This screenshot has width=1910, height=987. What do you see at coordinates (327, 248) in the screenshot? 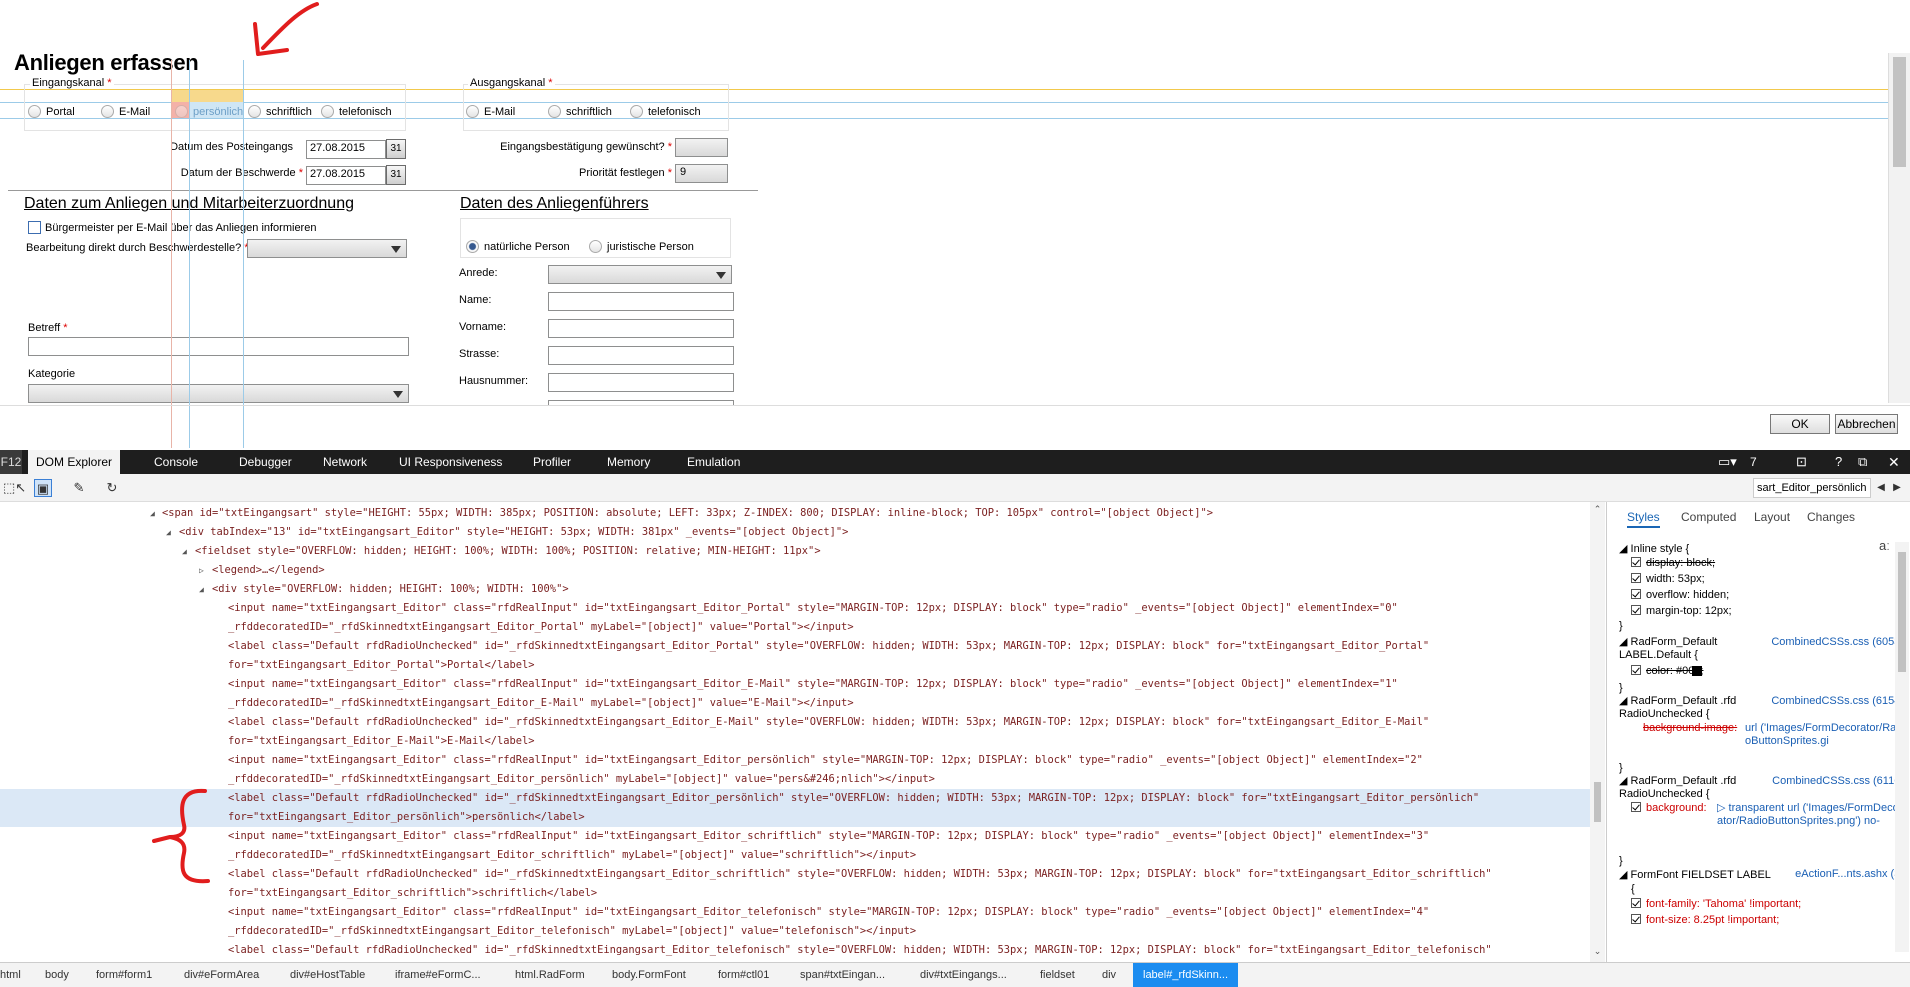
I see `bearbeitung-select` at bounding box center [327, 248].